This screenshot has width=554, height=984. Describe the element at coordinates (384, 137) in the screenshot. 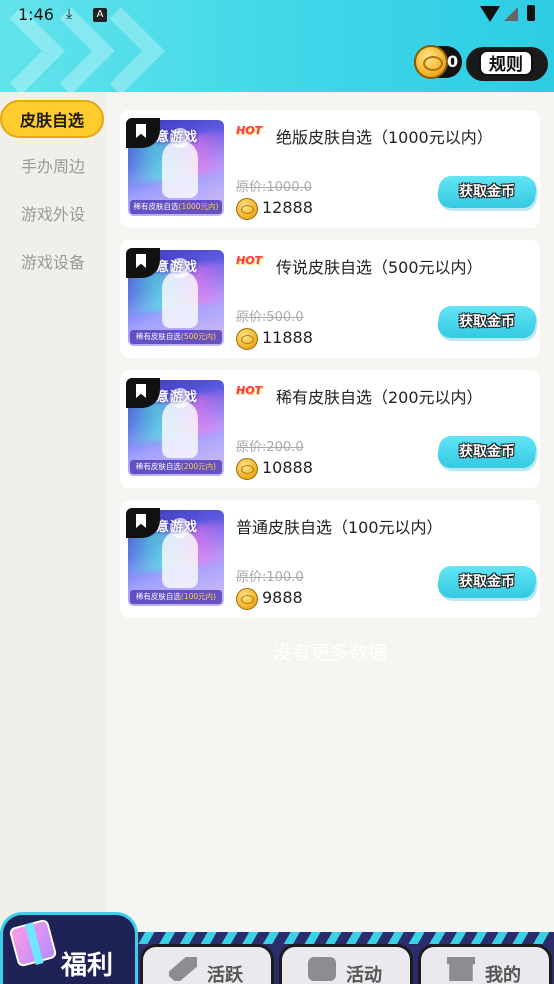

I see `product-title: 绝版皮肤自选（1000元以内）` at that location.